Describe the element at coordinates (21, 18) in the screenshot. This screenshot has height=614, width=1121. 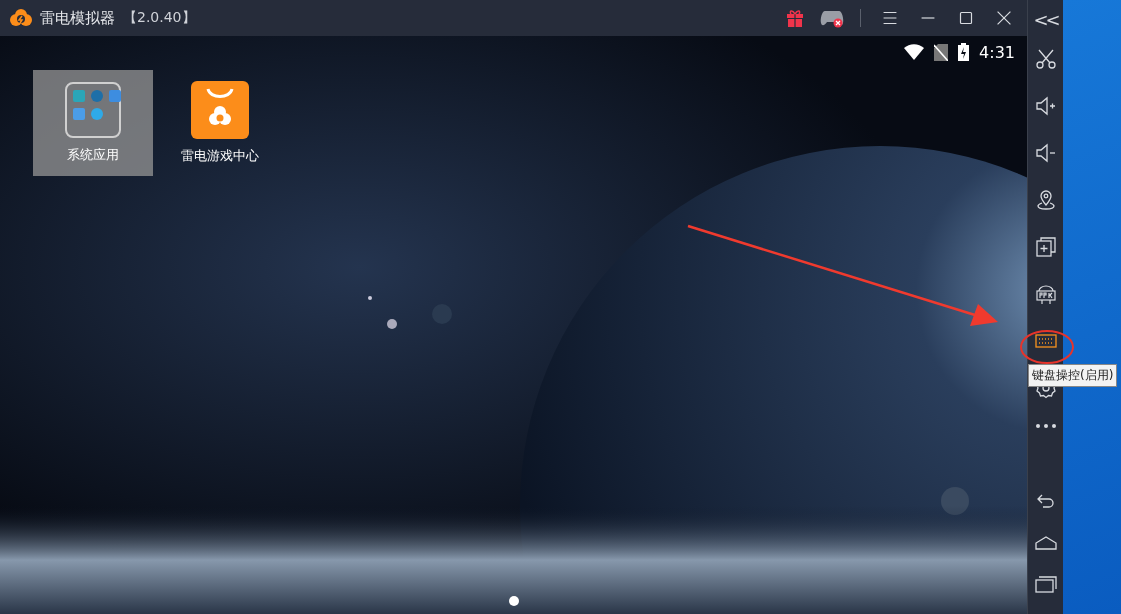
I see `app-logo-icon` at that location.